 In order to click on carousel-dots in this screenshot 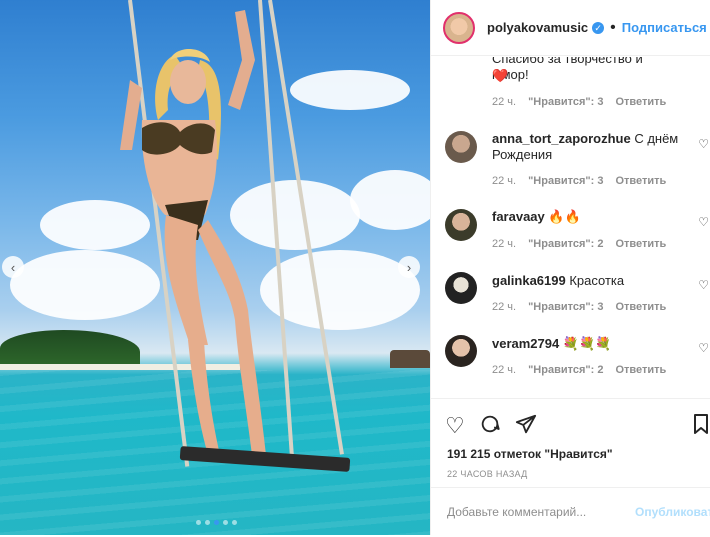, I will do `click(216, 522)`.